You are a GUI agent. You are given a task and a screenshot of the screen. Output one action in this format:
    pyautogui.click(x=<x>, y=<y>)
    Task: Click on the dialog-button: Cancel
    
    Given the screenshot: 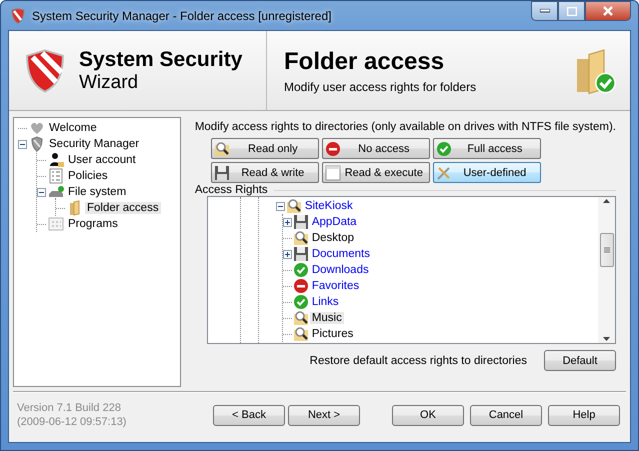 What is the action you would take?
    pyautogui.click(x=506, y=415)
    